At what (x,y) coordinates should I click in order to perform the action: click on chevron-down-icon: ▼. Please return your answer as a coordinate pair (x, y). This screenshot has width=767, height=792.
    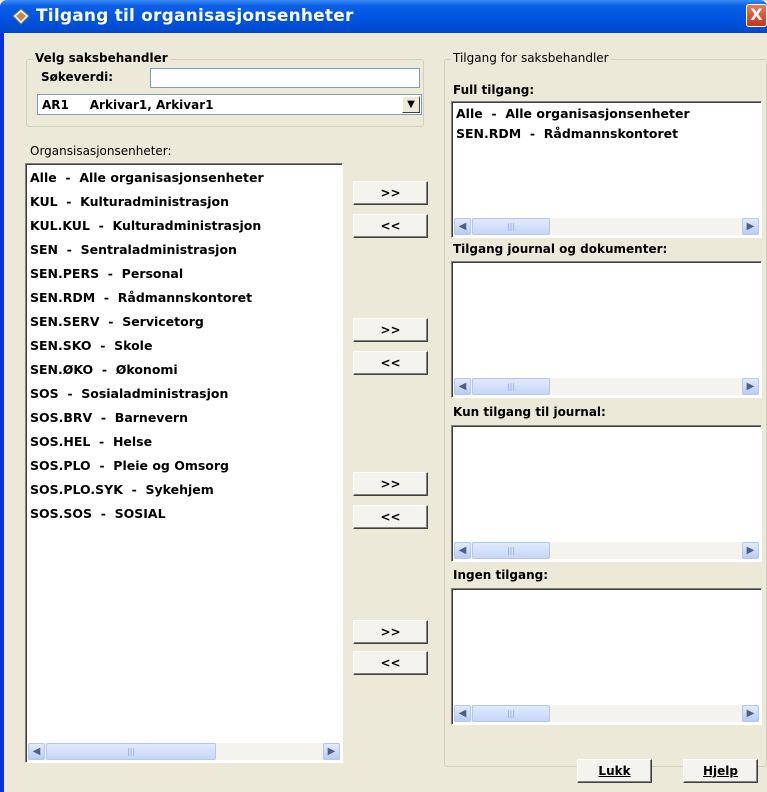
    Looking at the image, I should click on (411, 104).